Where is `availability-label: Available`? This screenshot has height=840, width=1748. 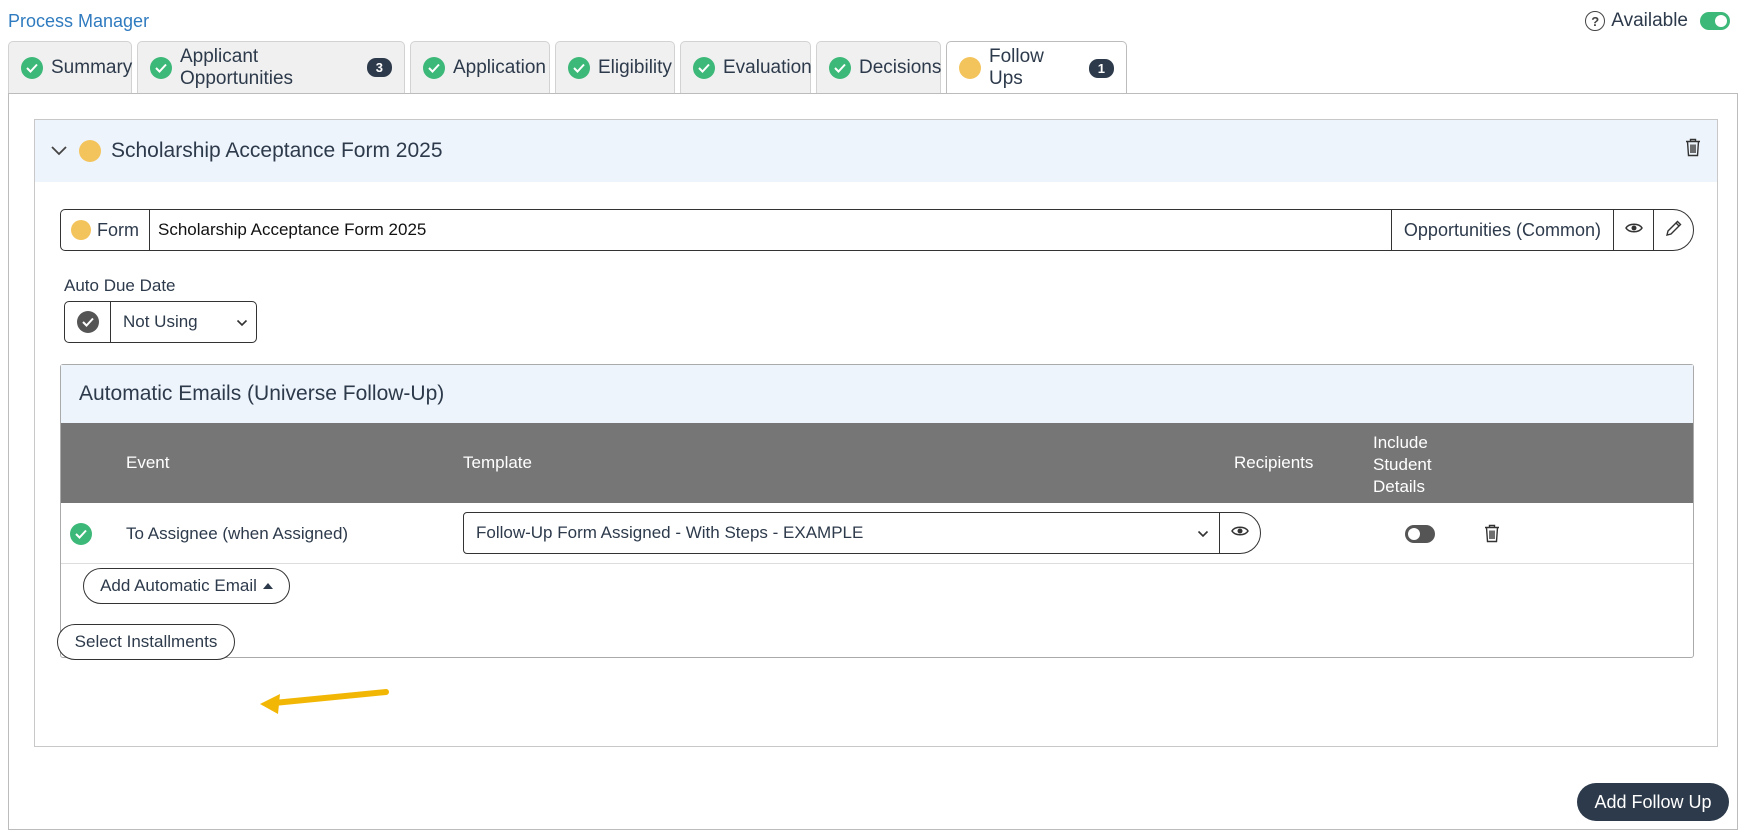 availability-label: Available is located at coordinates (1649, 20).